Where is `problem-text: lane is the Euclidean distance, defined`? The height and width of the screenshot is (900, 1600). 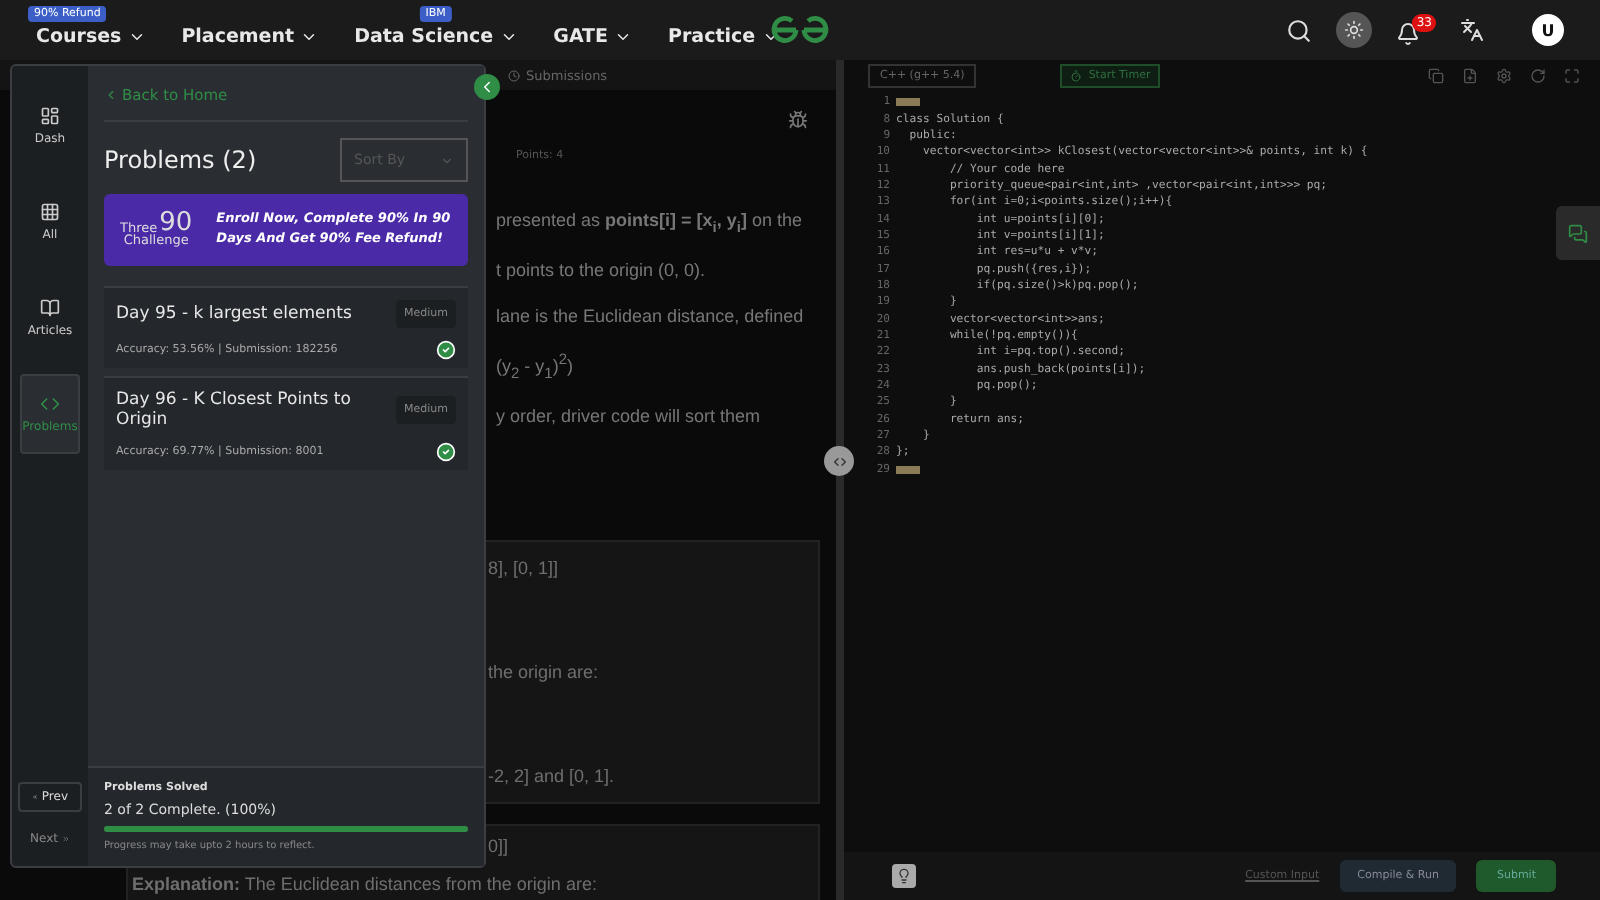 problem-text: lane is the Euclidean distance, defined is located at coordinates (651, 316).